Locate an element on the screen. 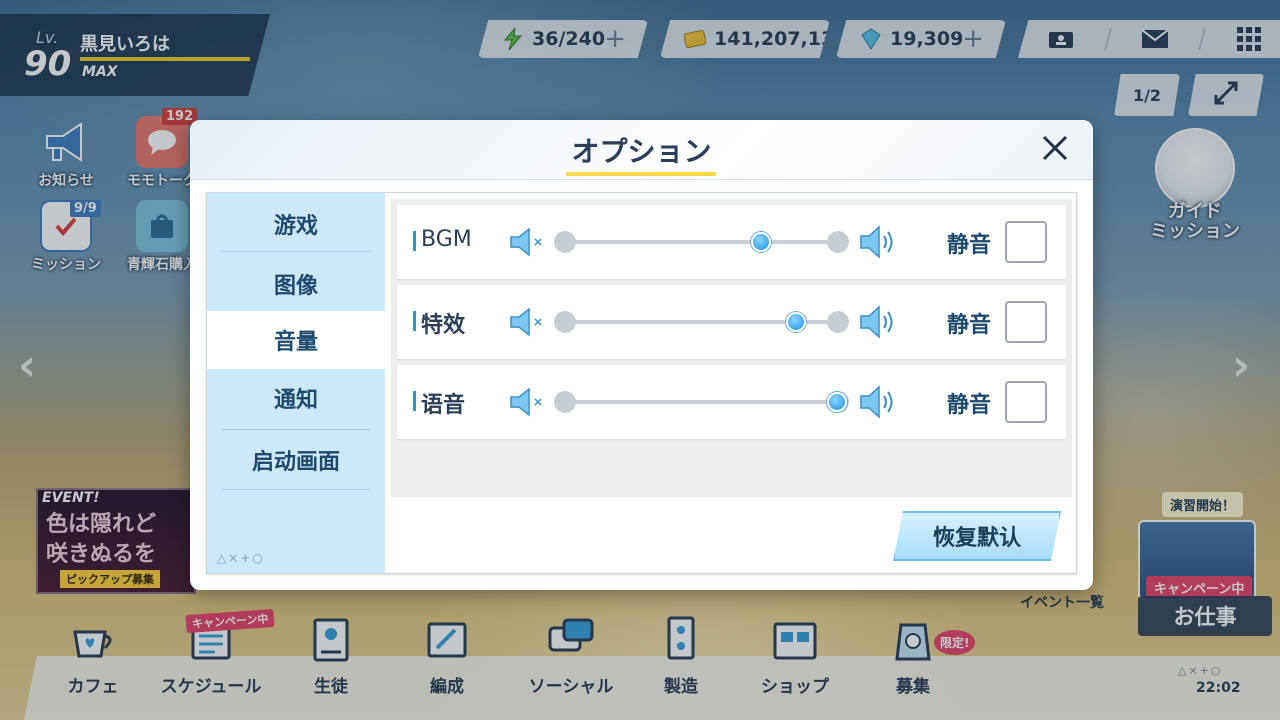 This screenshot has height=720, width=1280. volume-row-voice: 语音 静音 is located at coordinates (731, 402).